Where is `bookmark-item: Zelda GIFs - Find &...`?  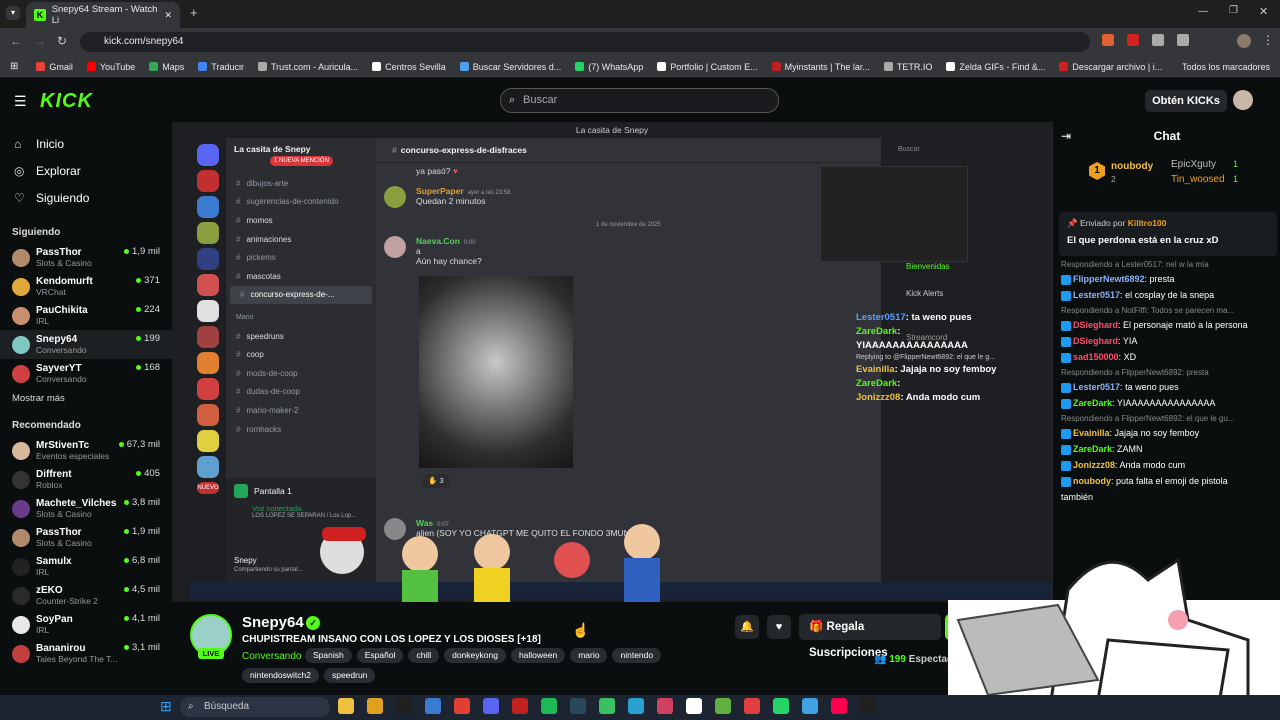
bookmark-item: Zelda GIFs - Find &... is located at coordinates (995, 67).